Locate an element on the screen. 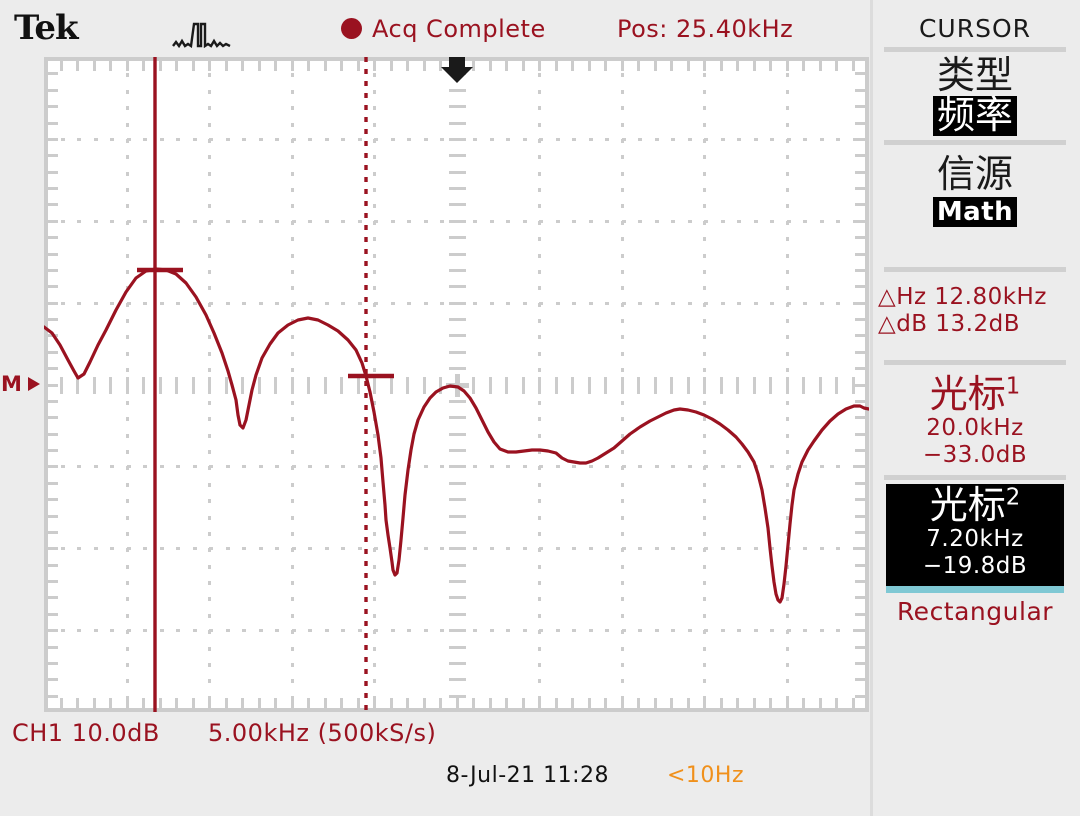  cursor2-index: 2 is located at coordinates (1013, 497).